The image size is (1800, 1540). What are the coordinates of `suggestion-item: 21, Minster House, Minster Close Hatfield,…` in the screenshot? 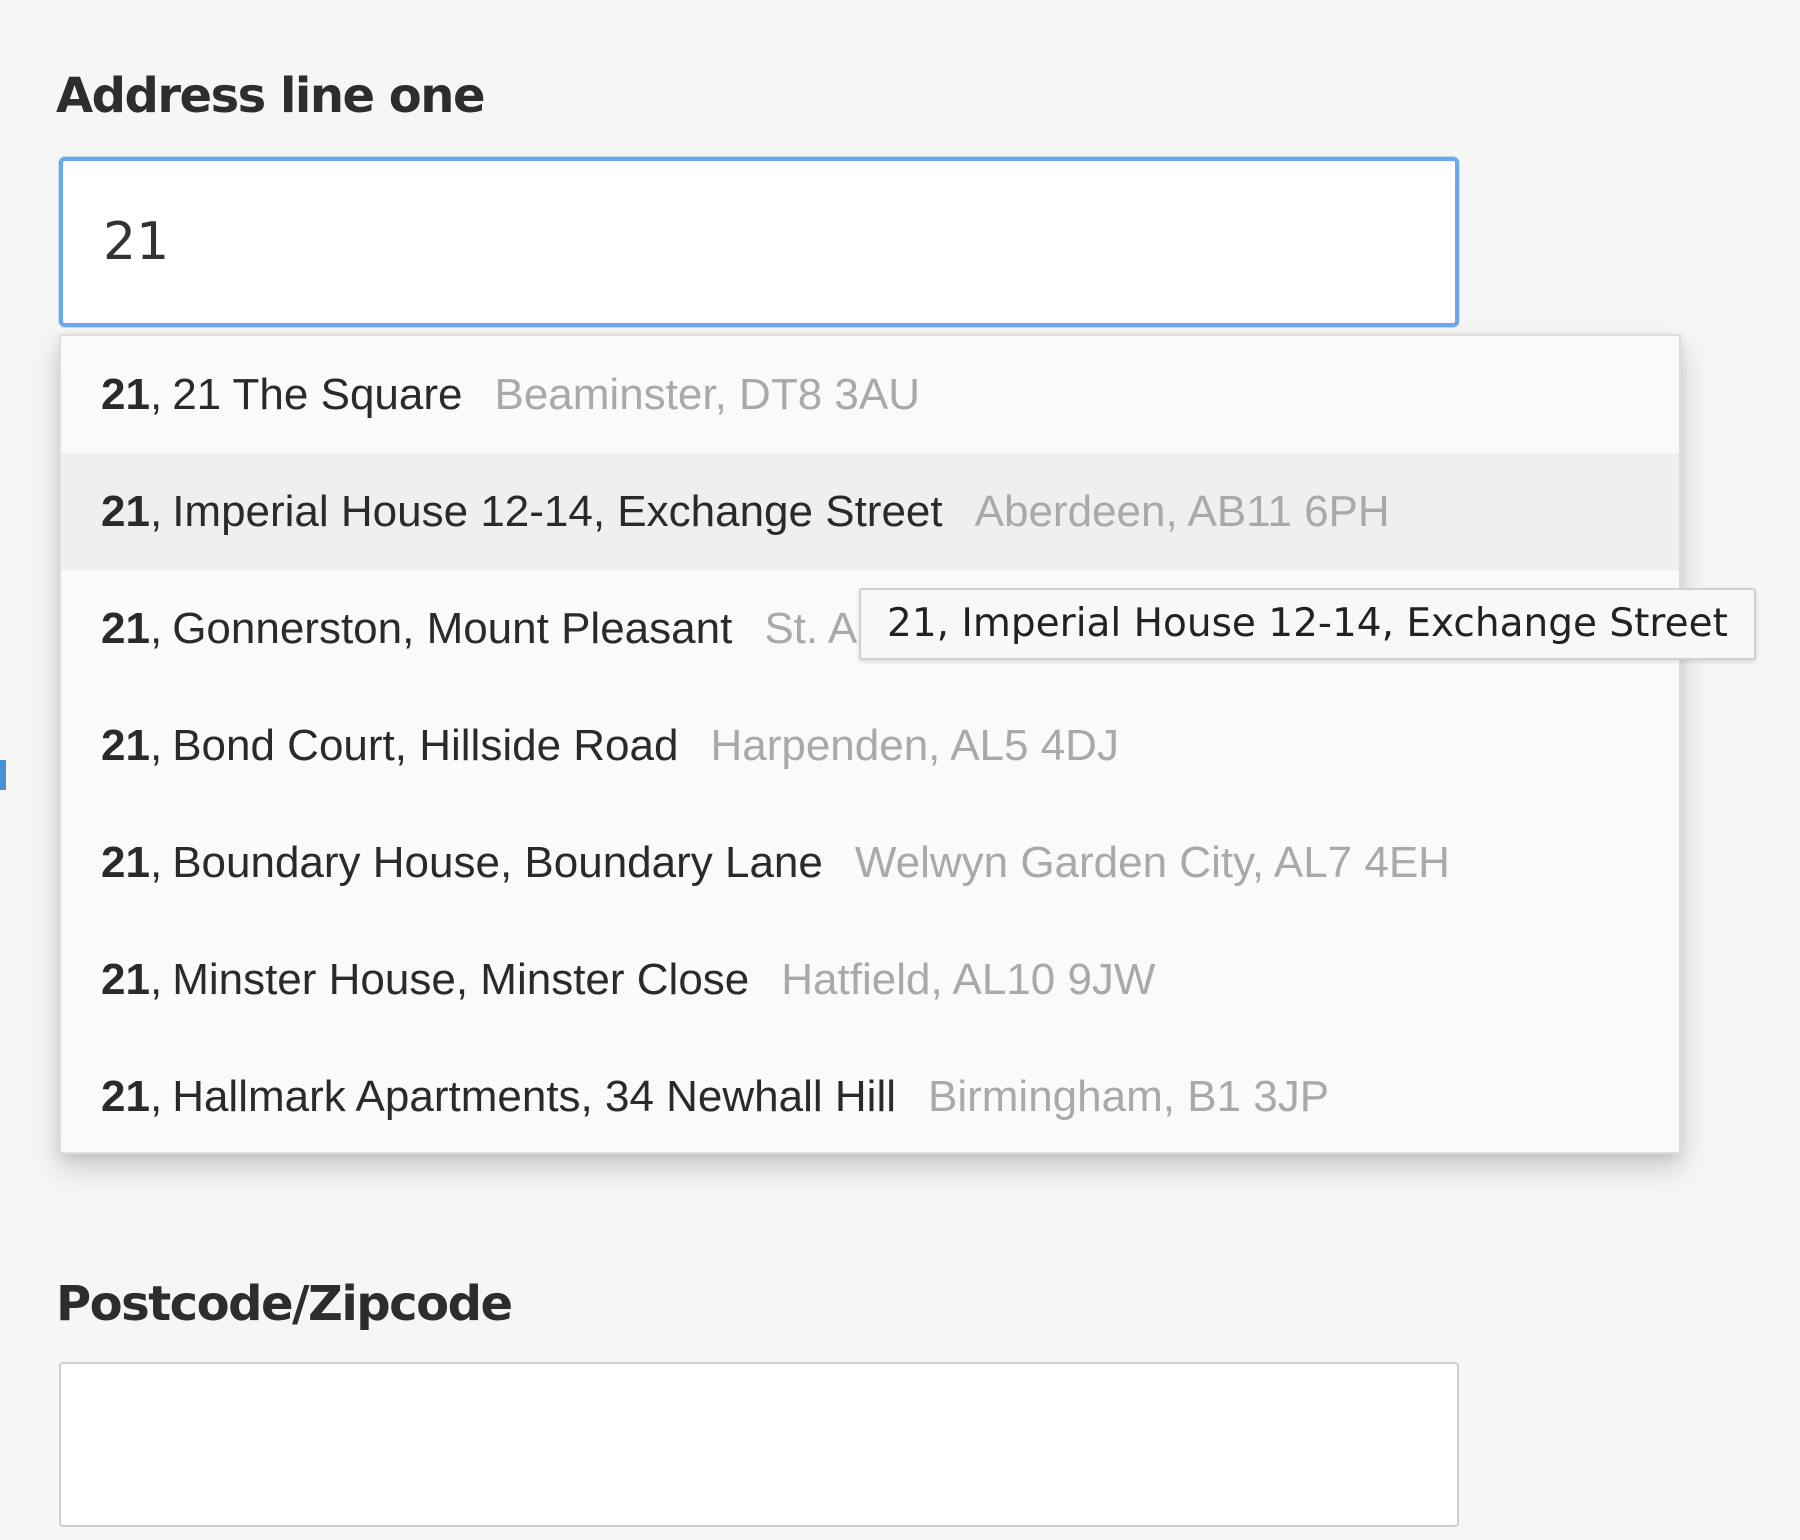 It's located at (870, 979).